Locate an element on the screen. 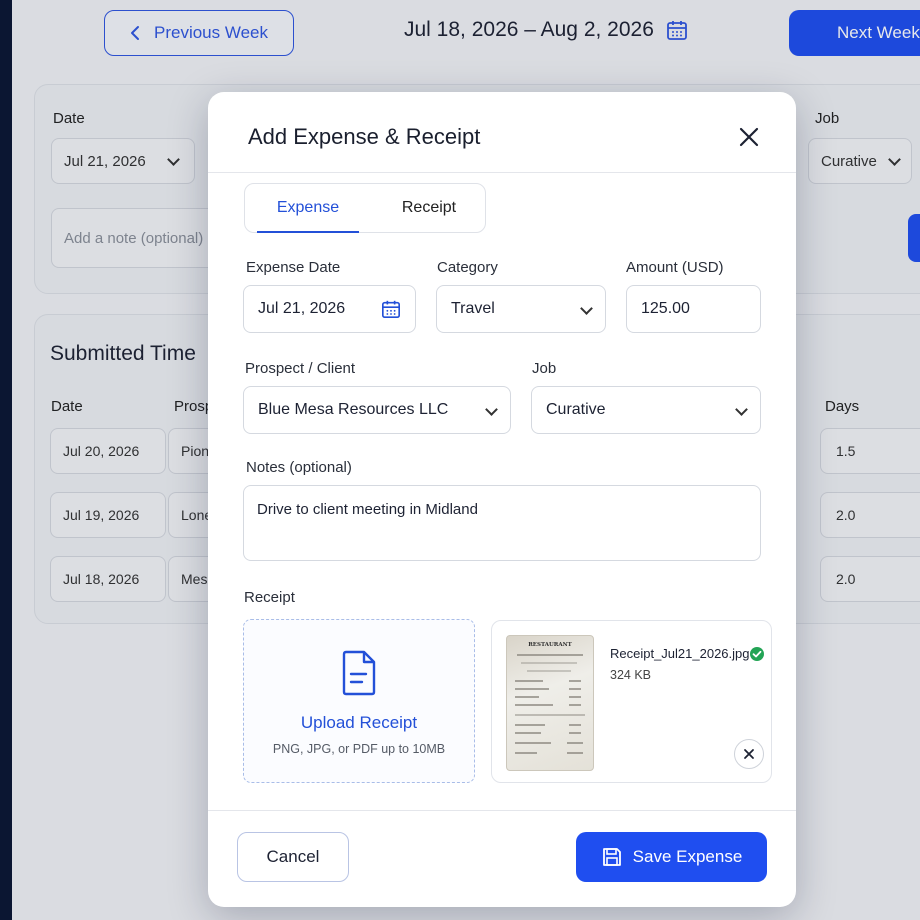 Image resolution: width=920 pixels, height=920 pixels. category-value: Travel is located at coordinates (473, 308).